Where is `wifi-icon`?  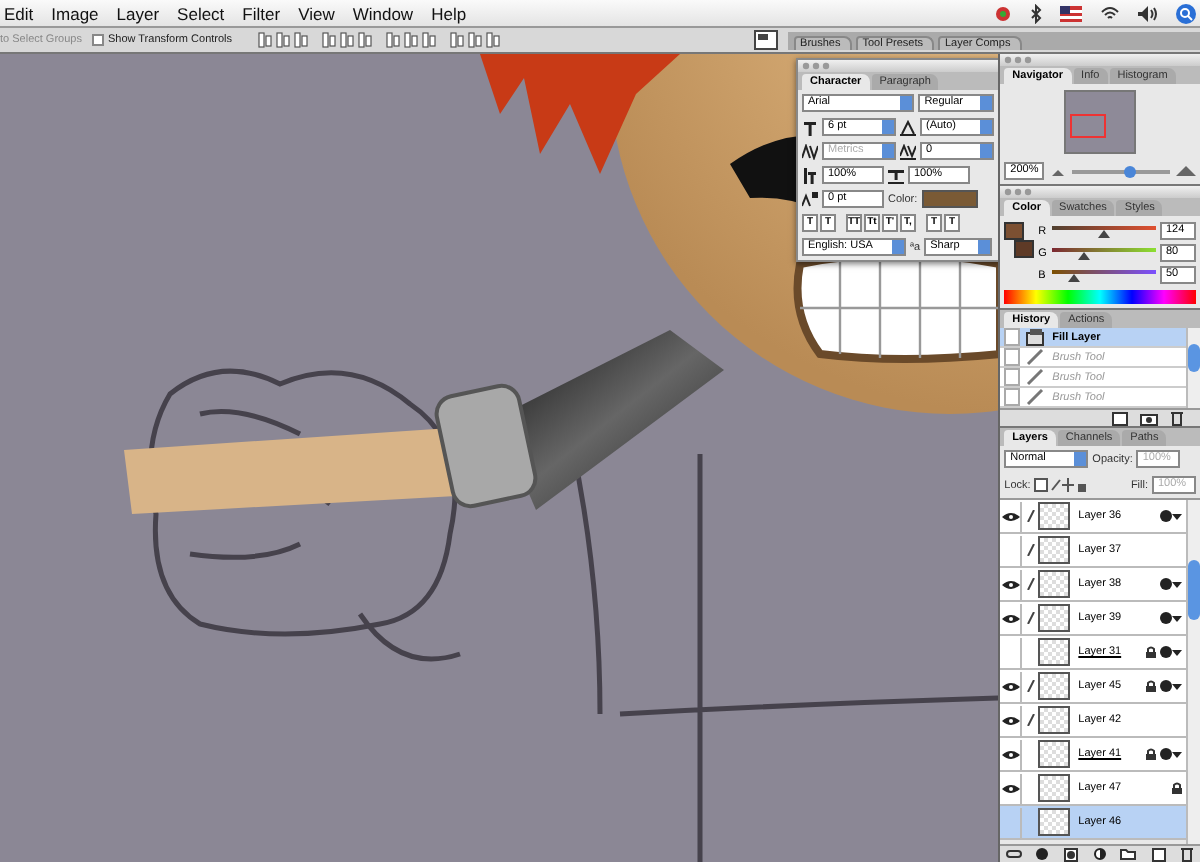
wifi-icon is located at coordinates (1110, 13).